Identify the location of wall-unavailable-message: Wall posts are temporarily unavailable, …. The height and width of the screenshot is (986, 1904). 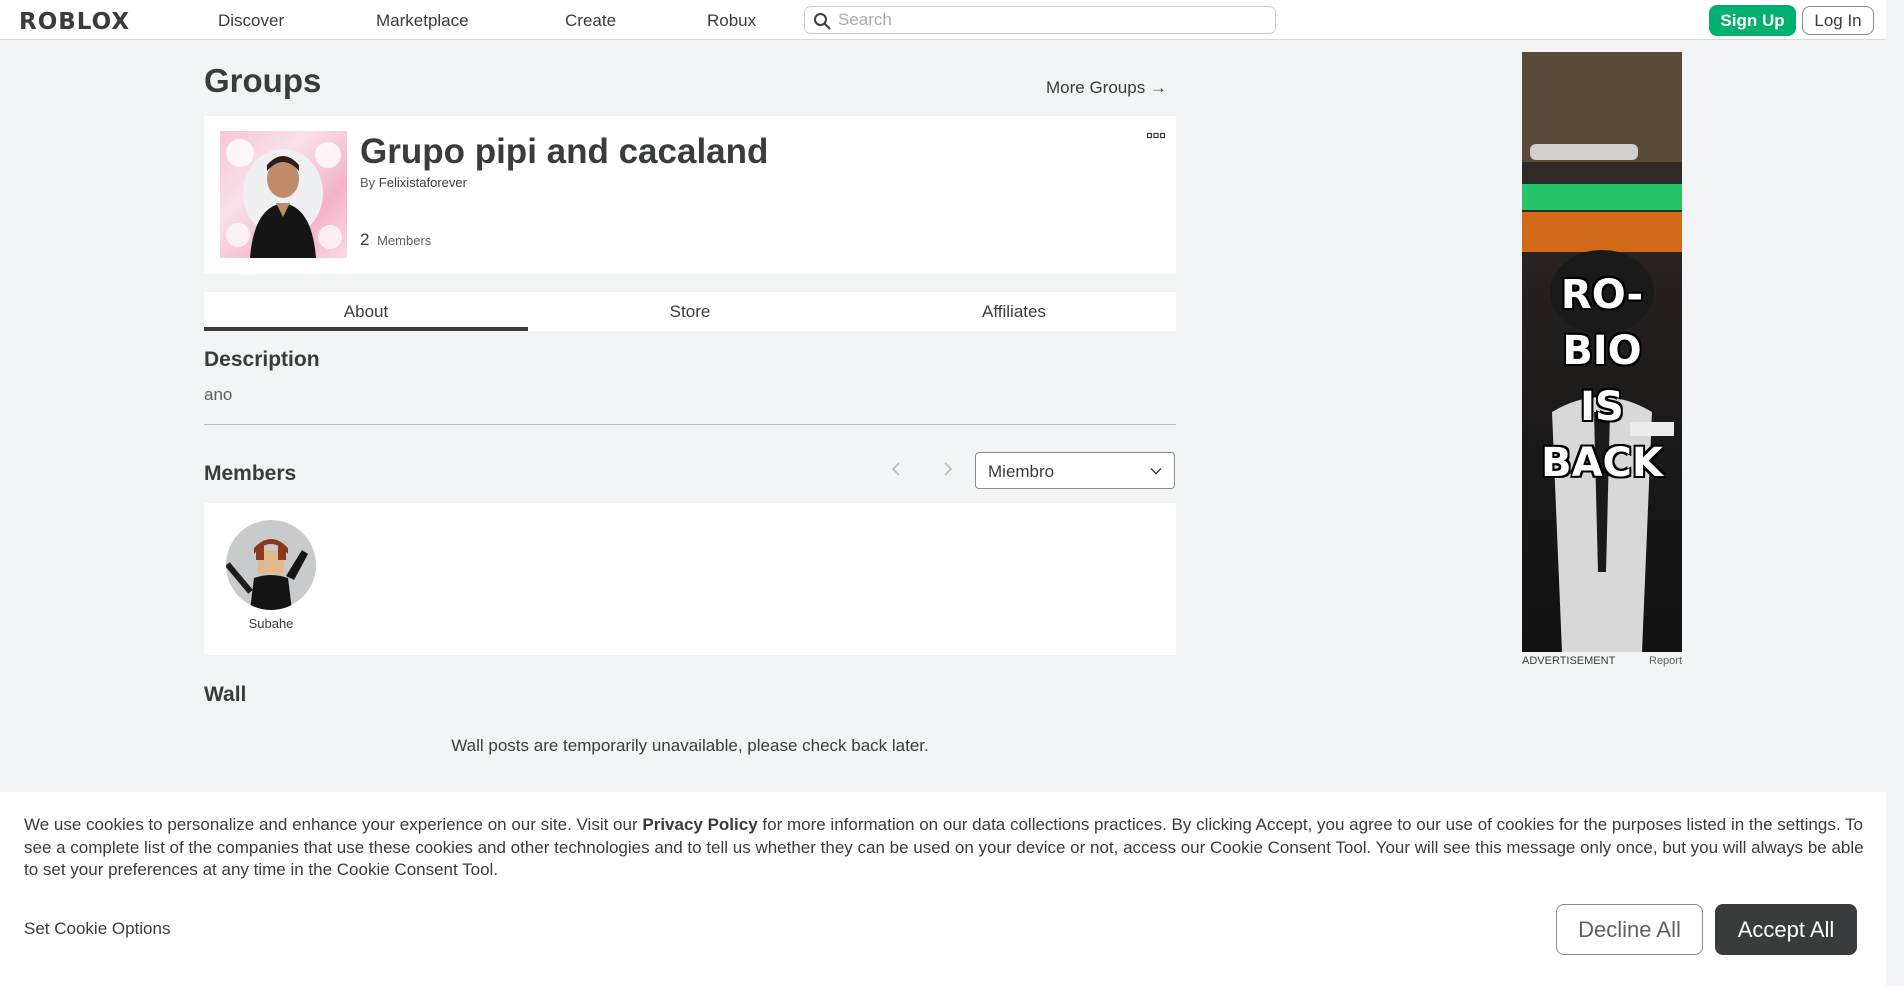
(690, 745).